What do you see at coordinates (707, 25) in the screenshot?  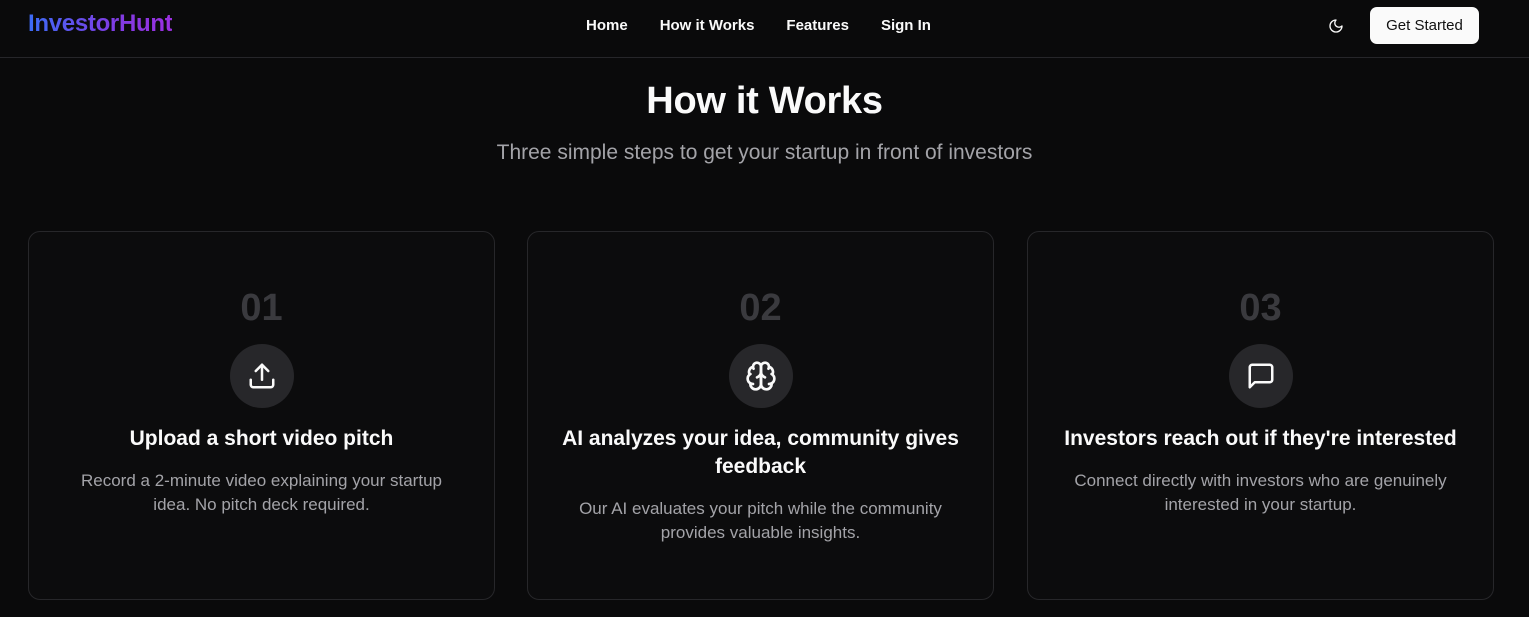 I see `nav-how-it-works: How it Works` at bounding box center [707, 25].